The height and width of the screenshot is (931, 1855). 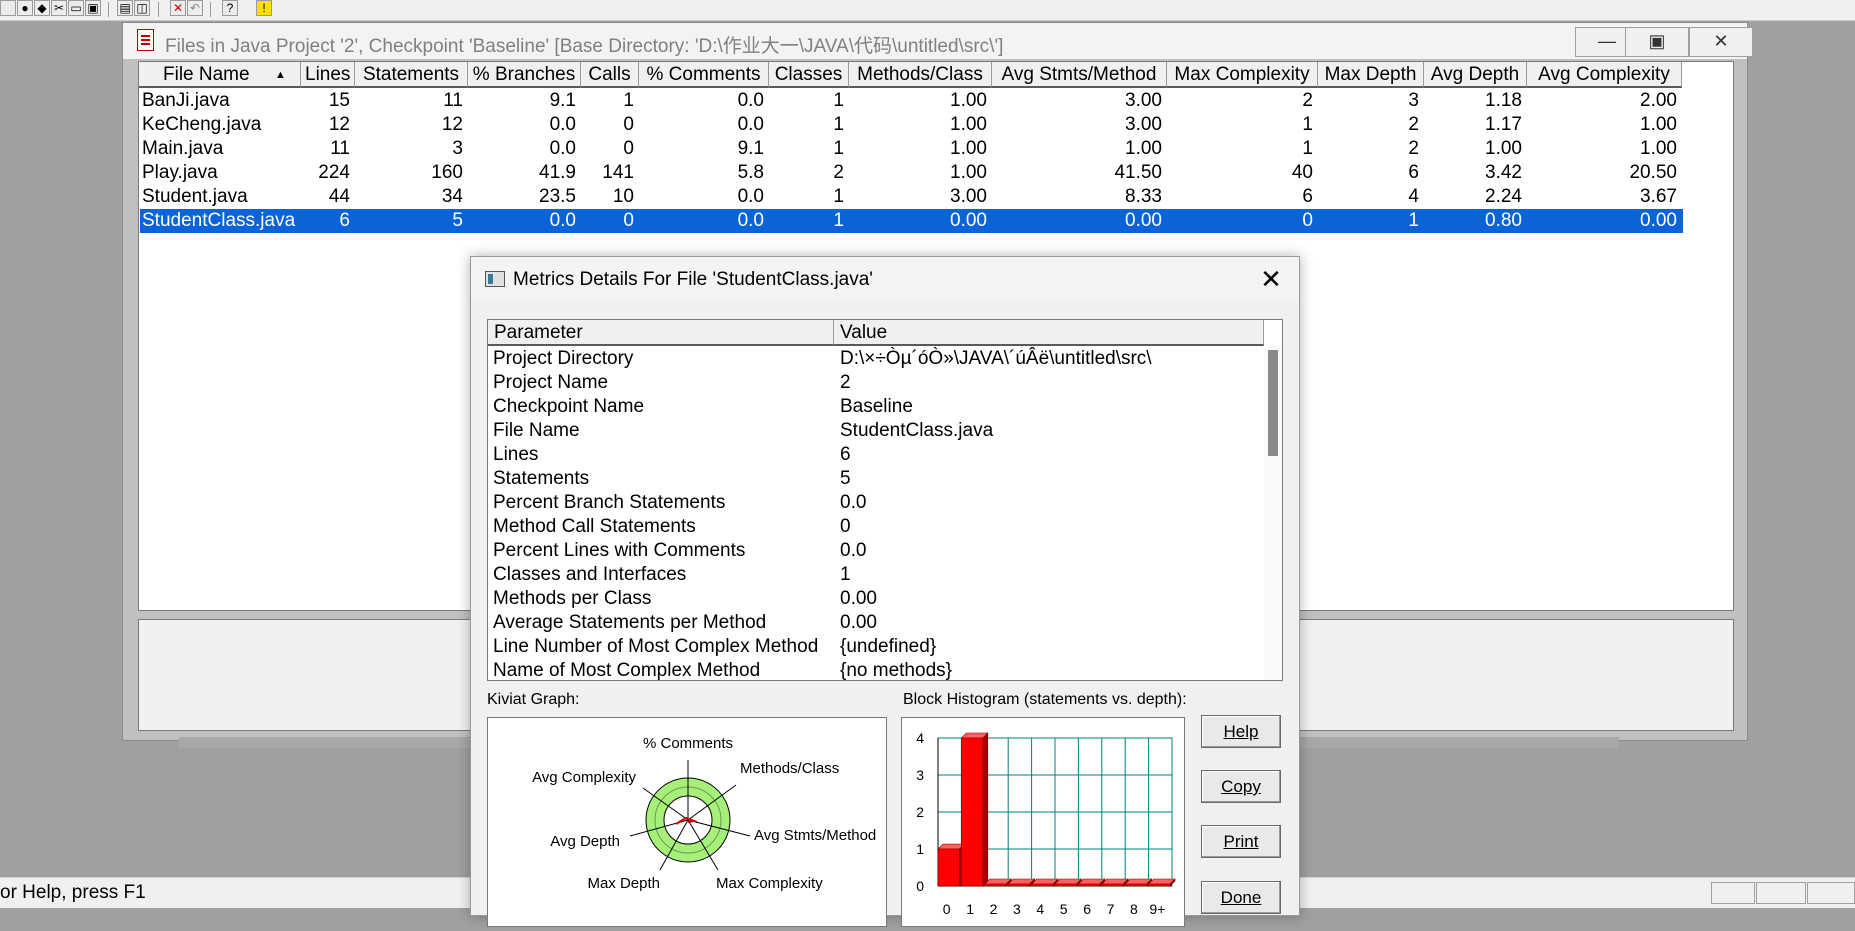 I want to click on copy-button: Copy, so click(x=1241, y=786).